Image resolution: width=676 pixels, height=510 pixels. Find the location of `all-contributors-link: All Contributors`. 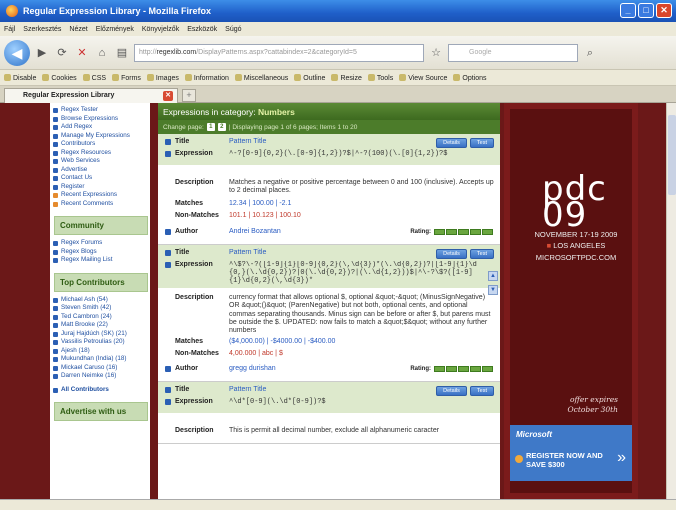

all-contributors-link: All Contributors is located at coordinates (101, 390).